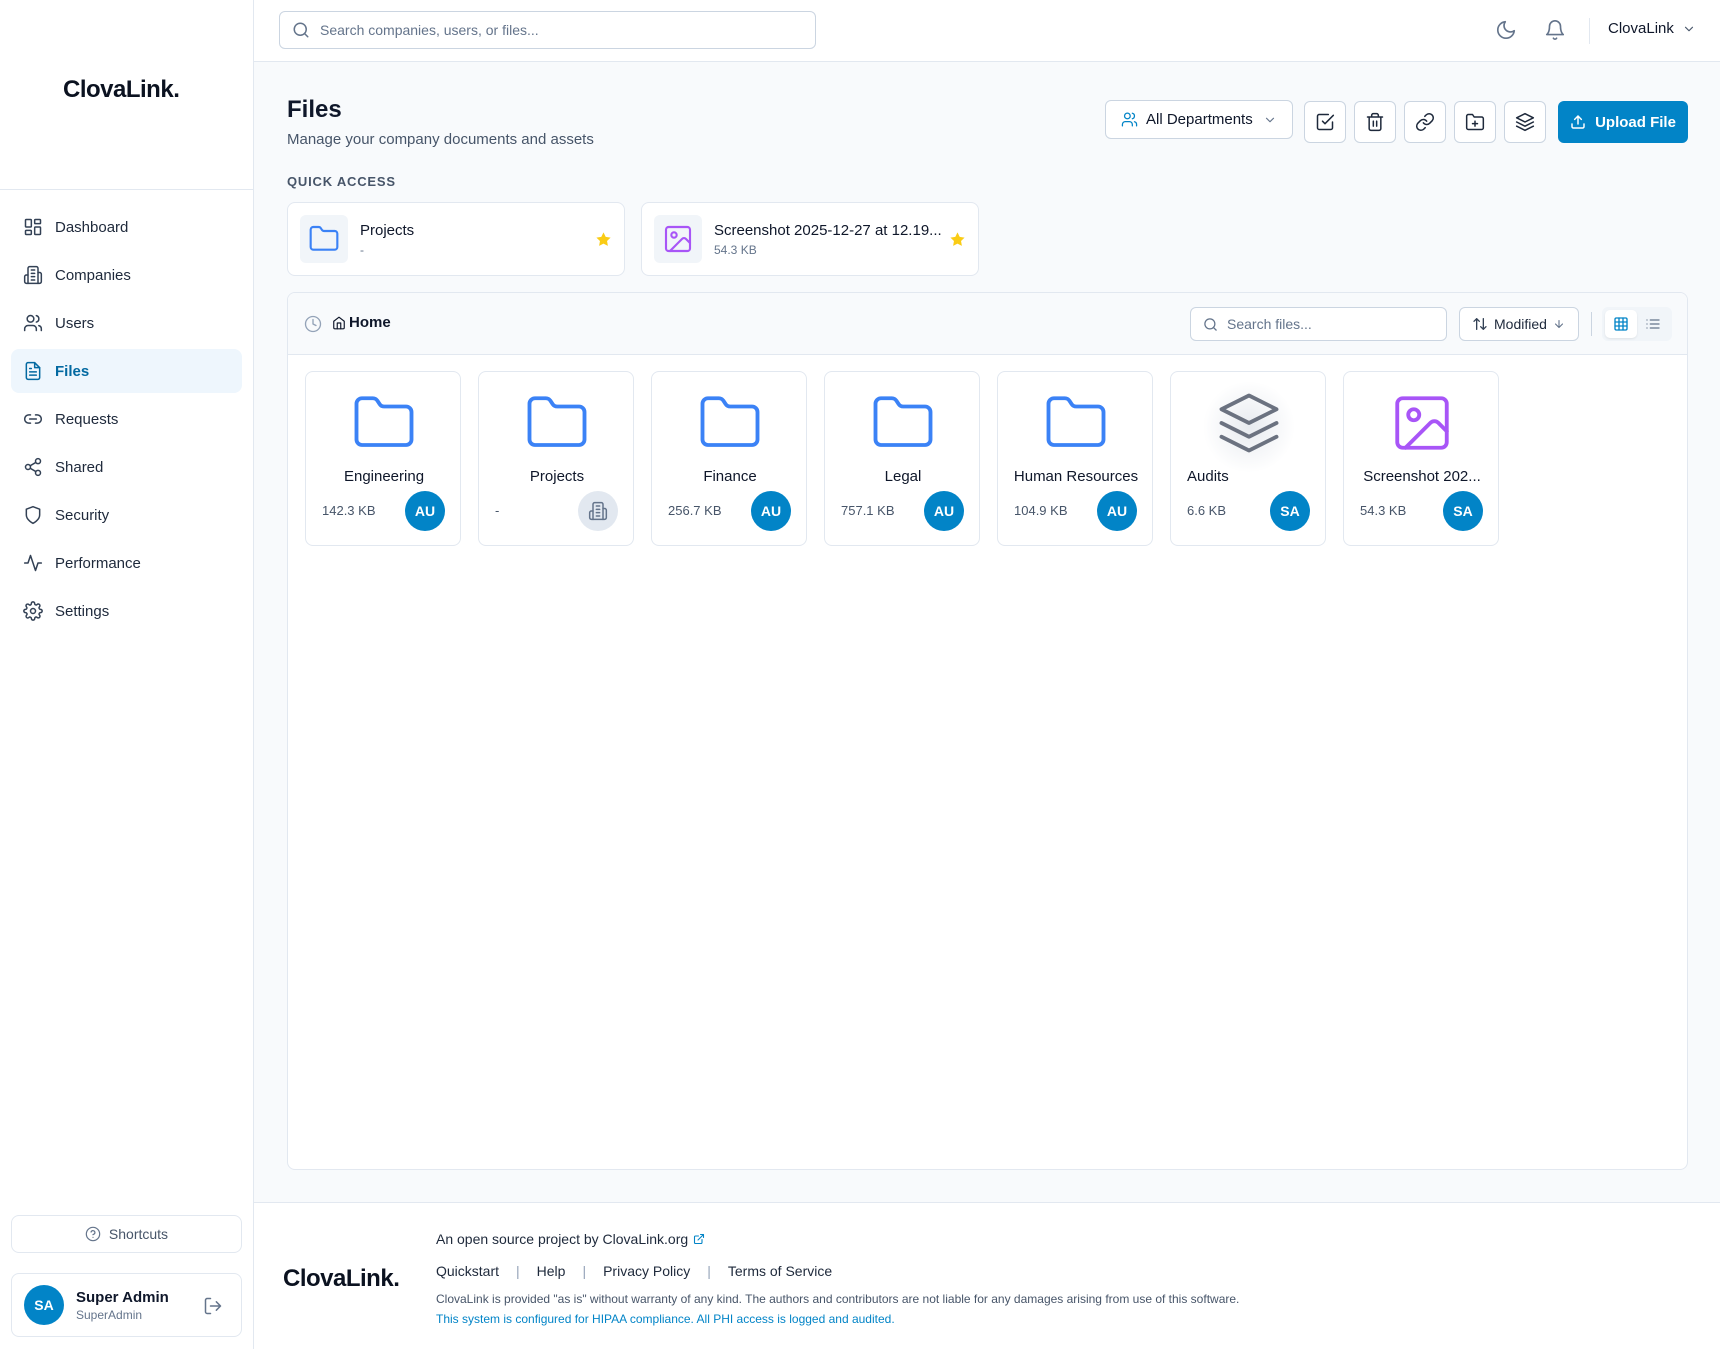 The height and width of the screenshot is (1349, 1720). I want to click on user-name: Super Admin, so click(122, 1297).